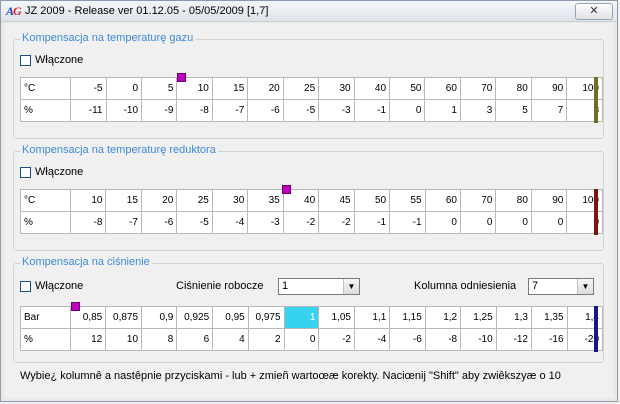  I want to click on working-pressure-label: Ciśnienie robocze, so click(220, 286).